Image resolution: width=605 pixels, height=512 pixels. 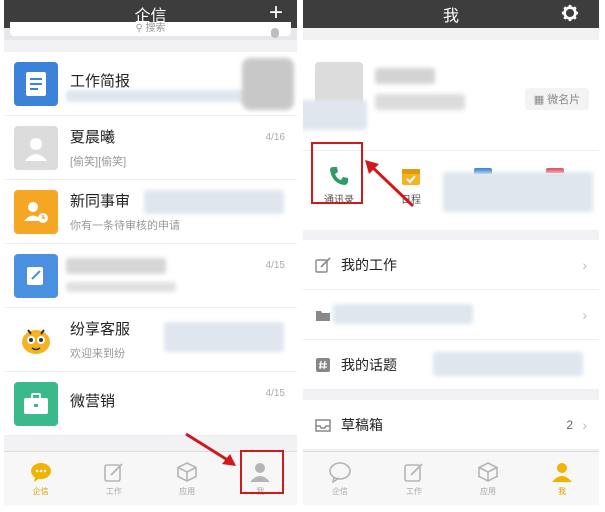 What do you see at coordinates (369, 364) in the screenshot?
I see `menu-label: 我的话题` at bounding box center [369, 364].